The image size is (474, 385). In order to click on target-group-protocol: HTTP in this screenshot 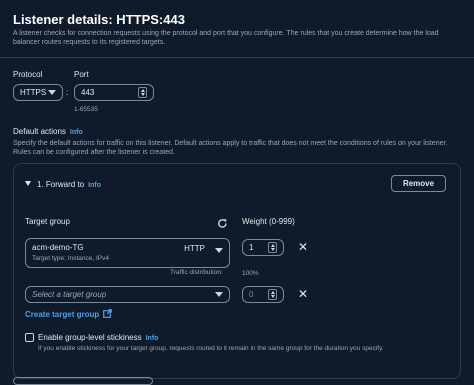, I will do `click(194, 248)`.